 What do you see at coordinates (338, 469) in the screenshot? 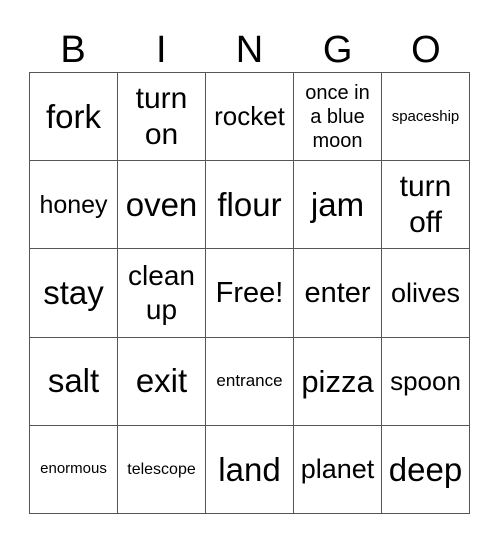
I see `bingo-cell: planet` at bounding box center [338, 469].